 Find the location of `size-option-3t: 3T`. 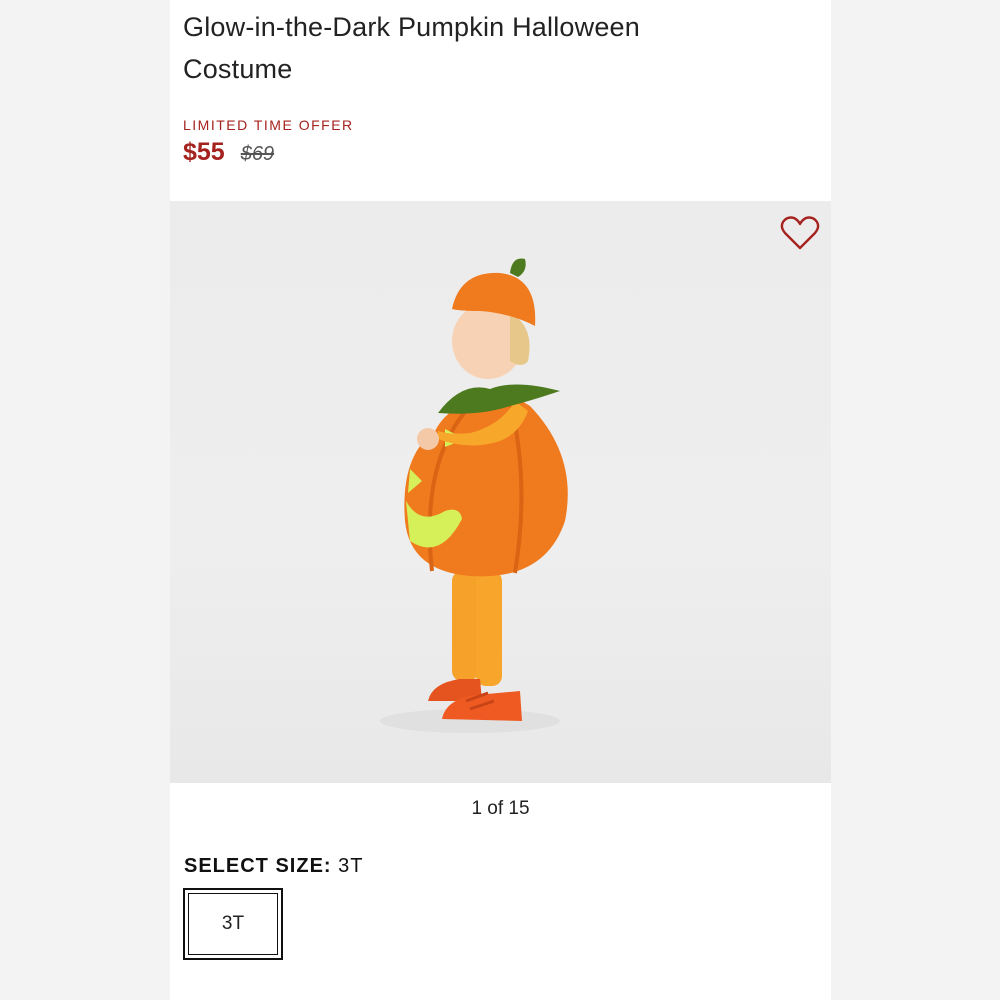

size-option-3t: 3T is located at coordinates (233, 924).